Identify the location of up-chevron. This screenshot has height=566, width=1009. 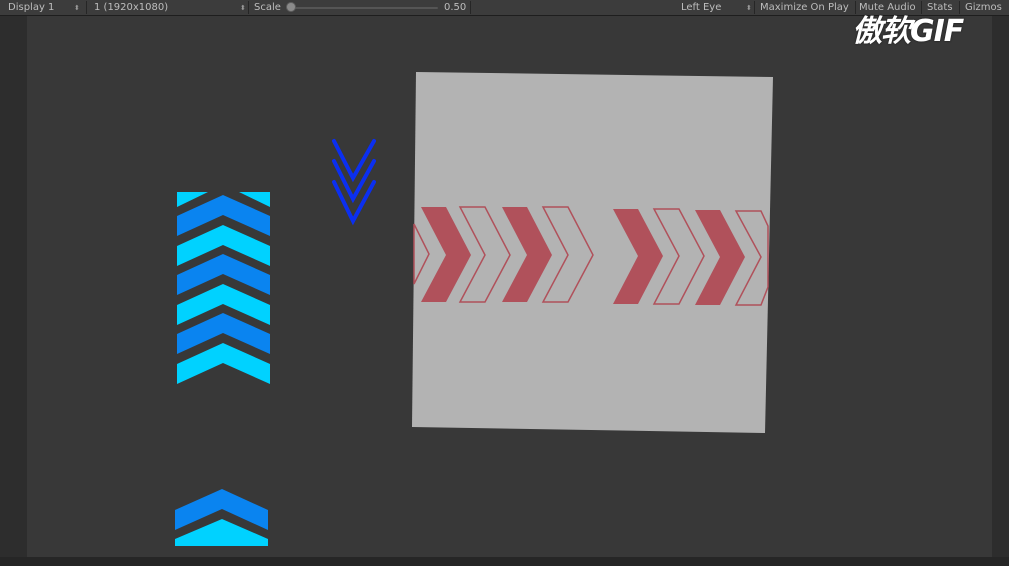
(223, 363).